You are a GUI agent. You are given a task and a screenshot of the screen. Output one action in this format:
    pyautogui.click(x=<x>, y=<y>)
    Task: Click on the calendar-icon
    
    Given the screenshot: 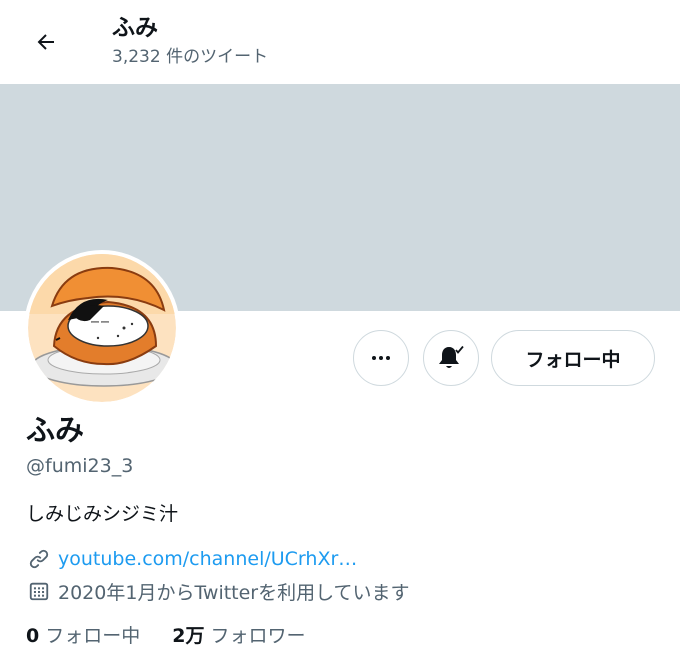 What is the action you would take?
    pyautogui.click(x=39, y=591)
    